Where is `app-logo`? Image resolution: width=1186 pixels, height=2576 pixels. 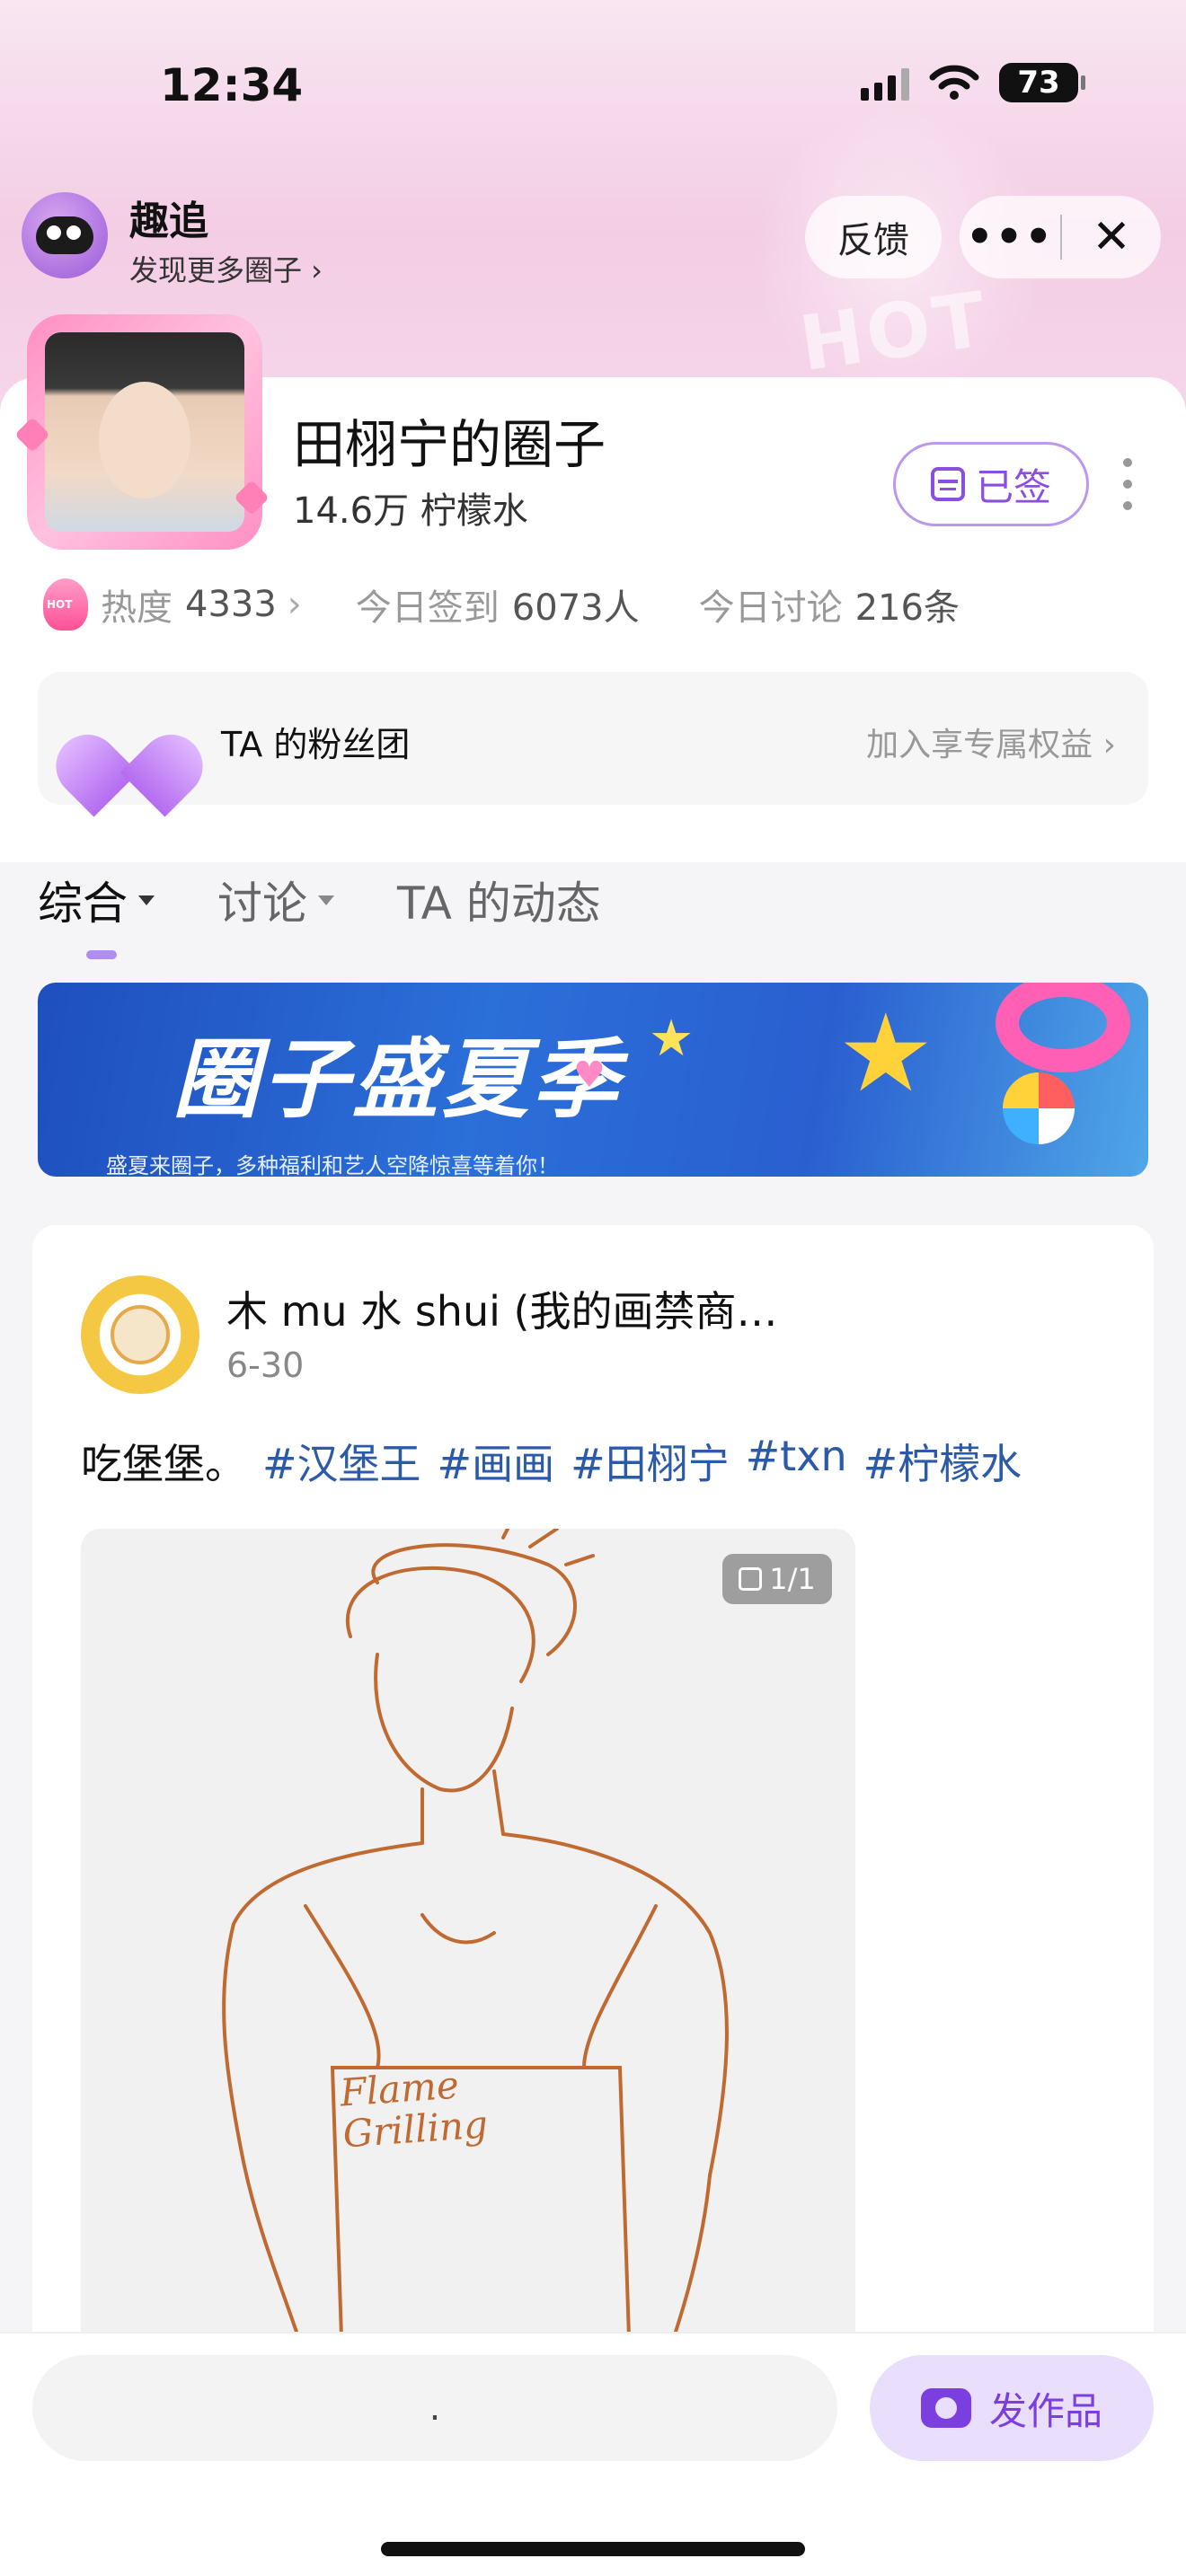
app-logo is located at coordinates (65, 235).